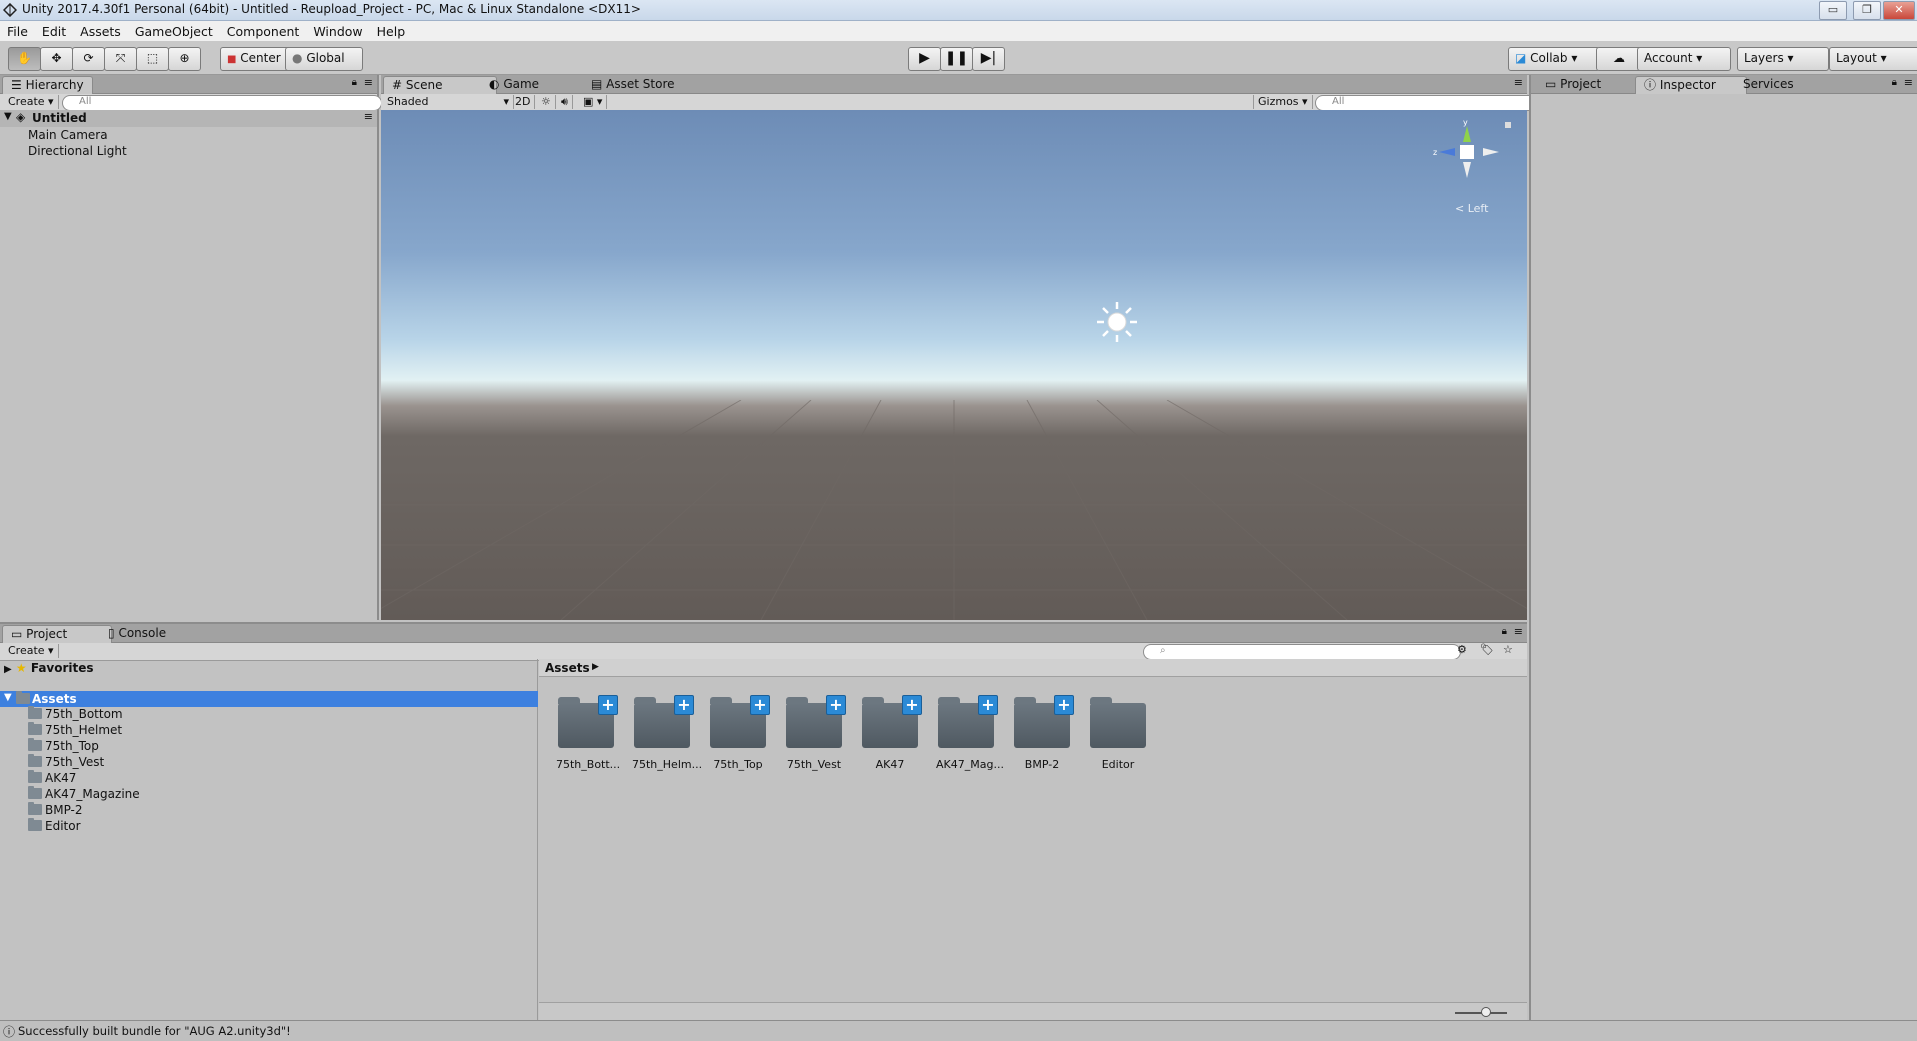 The width and height of the screenshot is (1917, 1041). What do you see at coordinates (337, 31) in the screenshot?
I see `menu-window: Window` at bounding box center [337, 31].